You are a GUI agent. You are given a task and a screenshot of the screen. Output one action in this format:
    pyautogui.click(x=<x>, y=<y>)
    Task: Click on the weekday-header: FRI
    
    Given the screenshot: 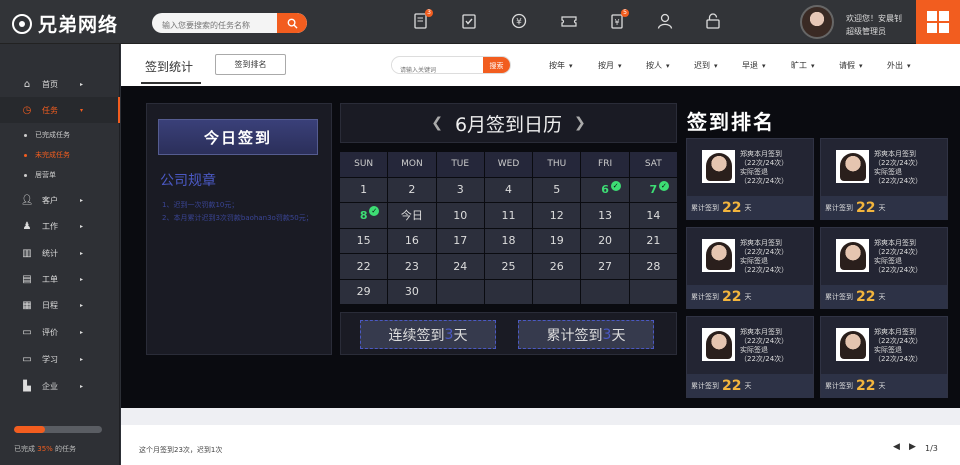 What is the action you would take?
    pyautogui.click(x=605, y=164)
    